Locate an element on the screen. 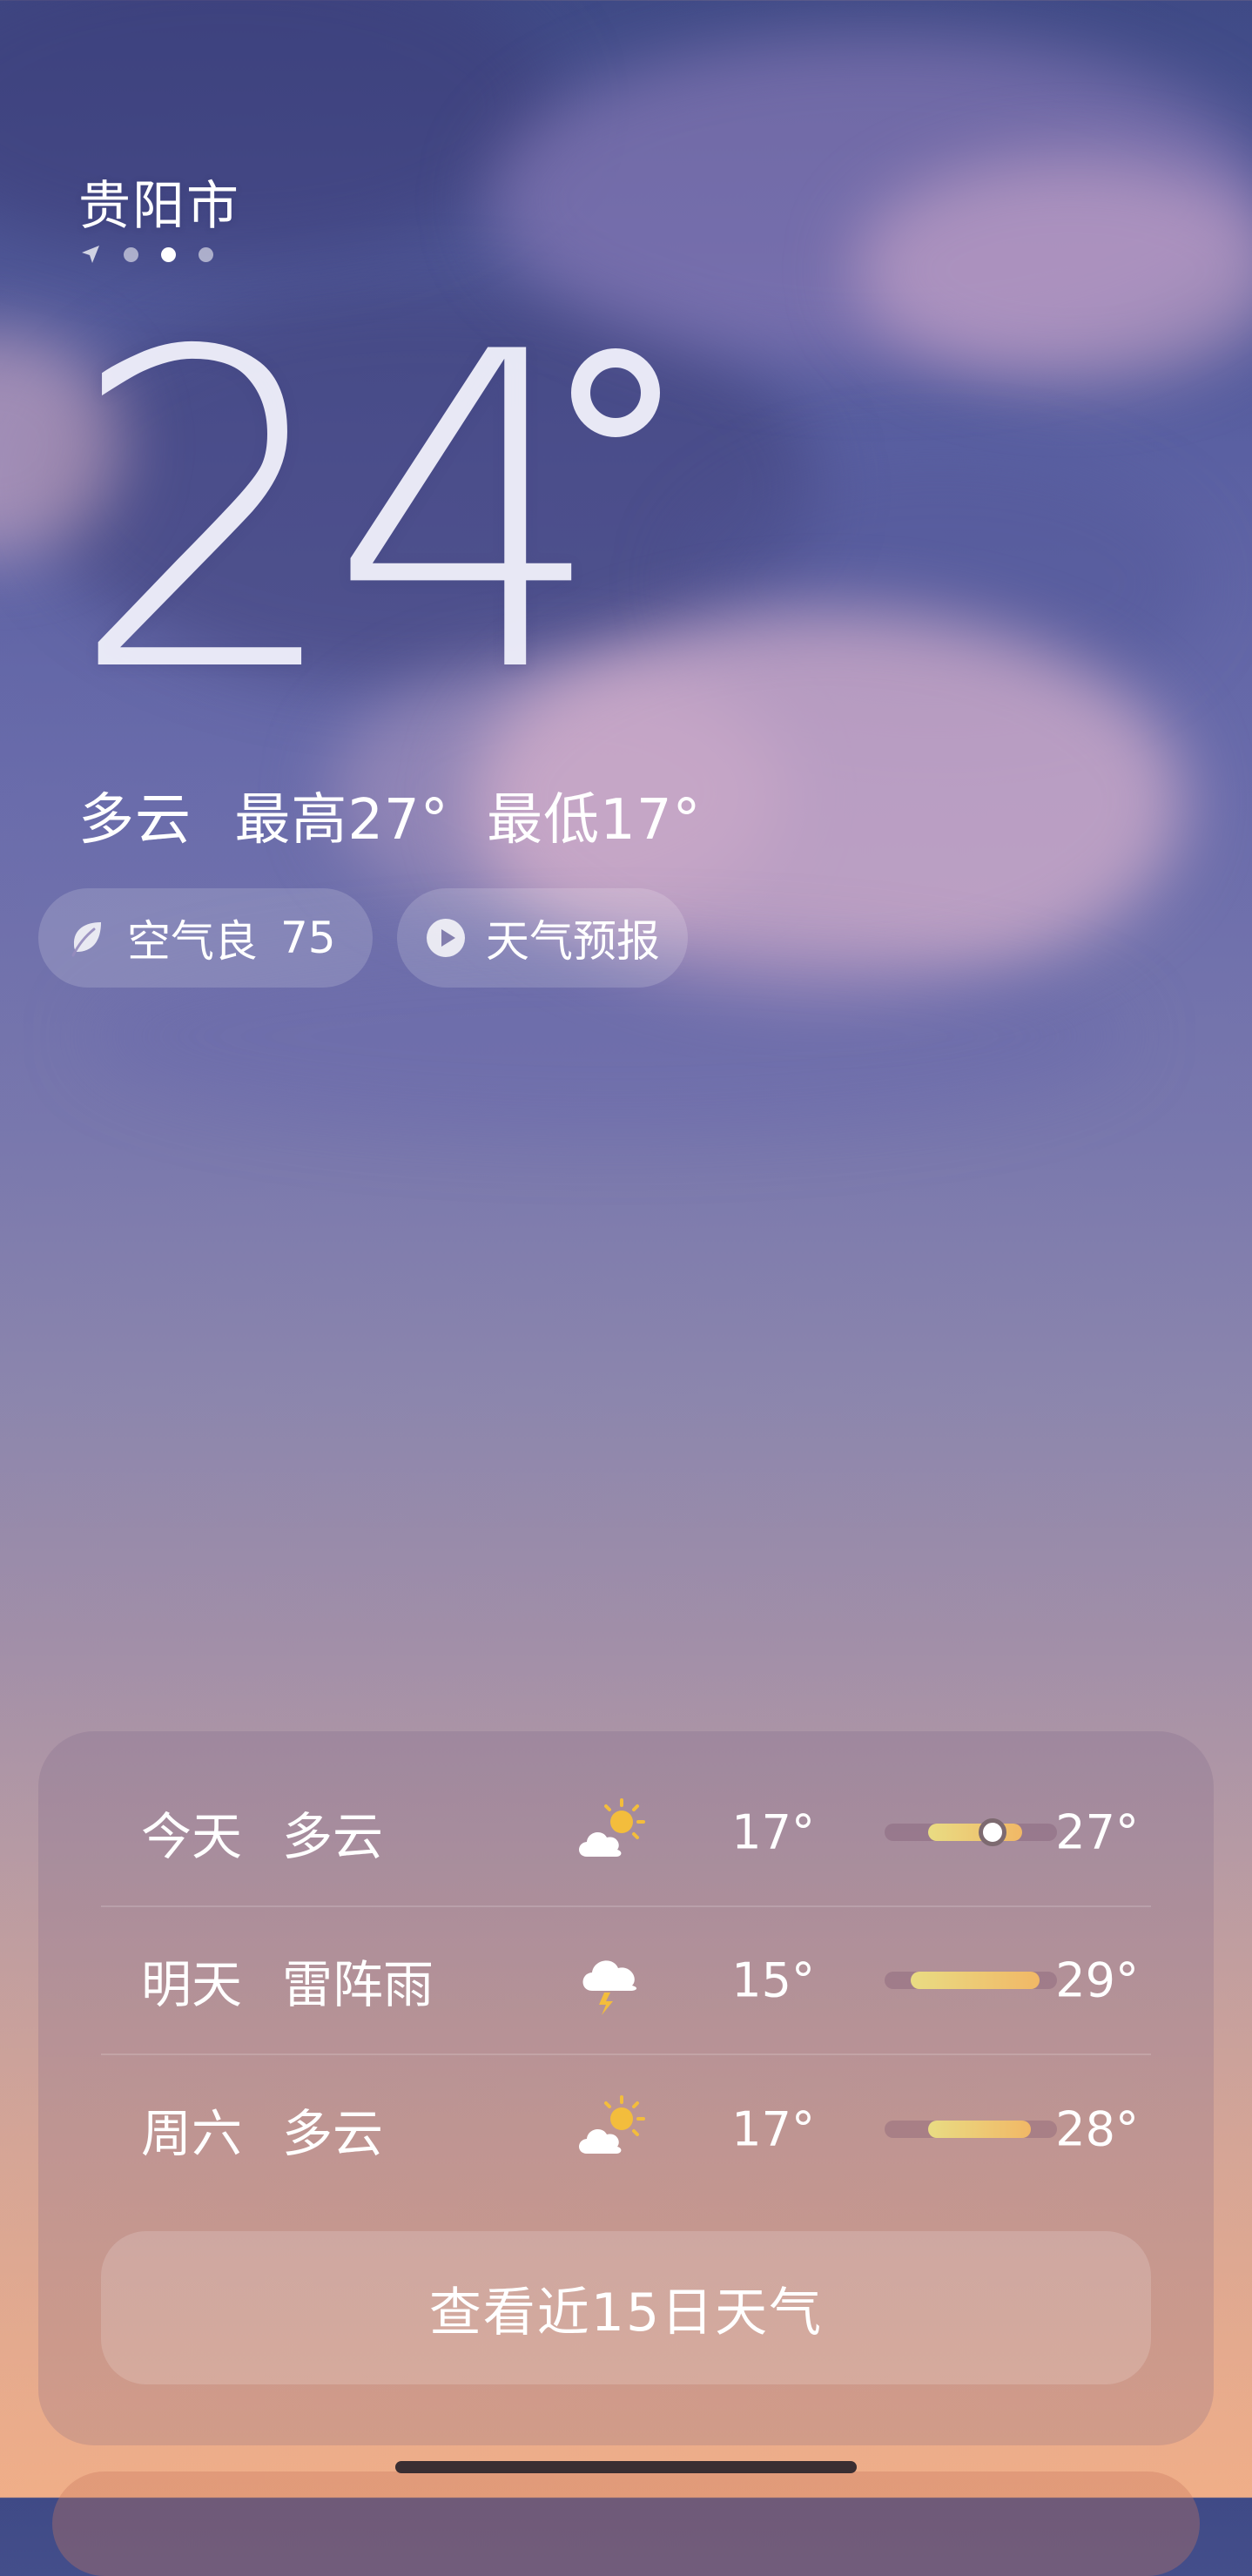  forecast-day: 明天 is located at coordinates (192, 1984).